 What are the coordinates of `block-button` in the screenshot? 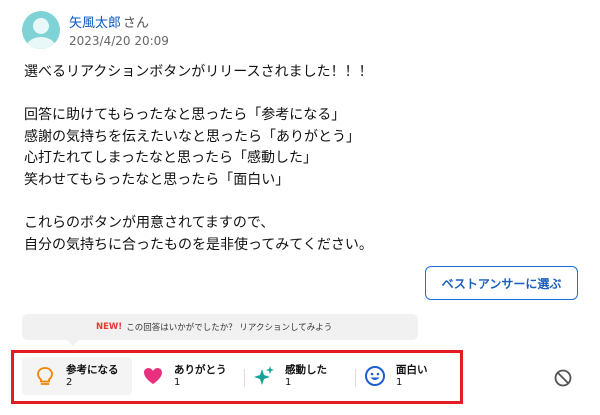 It's located at (563, 378).